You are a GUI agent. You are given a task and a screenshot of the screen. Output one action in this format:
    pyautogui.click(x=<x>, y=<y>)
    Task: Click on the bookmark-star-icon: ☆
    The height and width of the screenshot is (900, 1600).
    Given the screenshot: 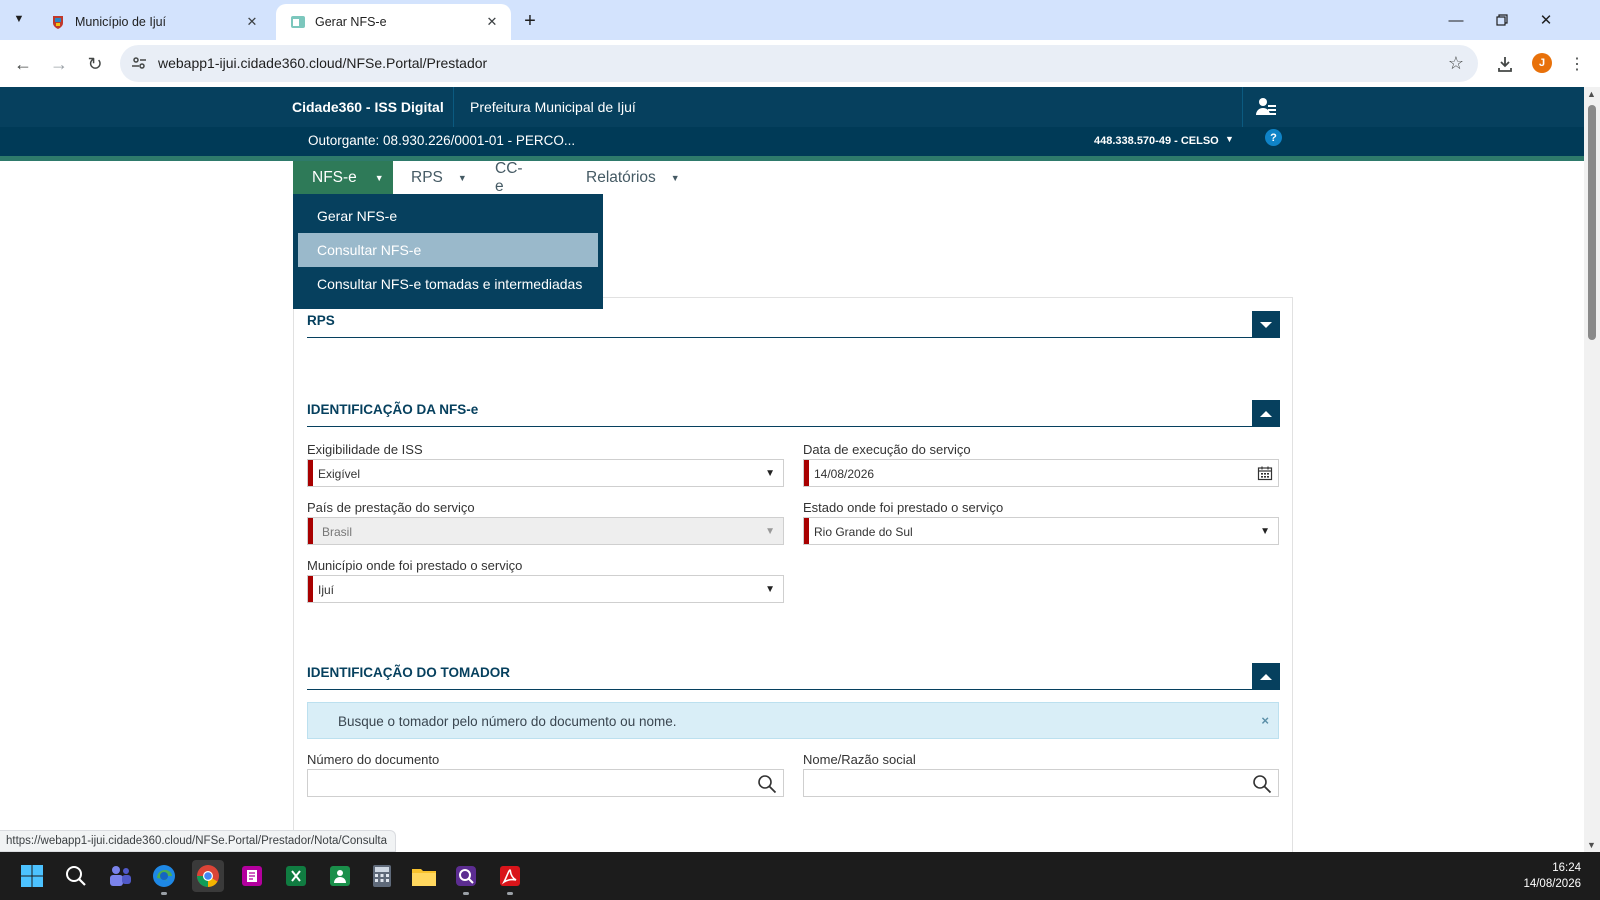 What is the action you would take?
    pyautogui.click(x=1456, y=63)
    